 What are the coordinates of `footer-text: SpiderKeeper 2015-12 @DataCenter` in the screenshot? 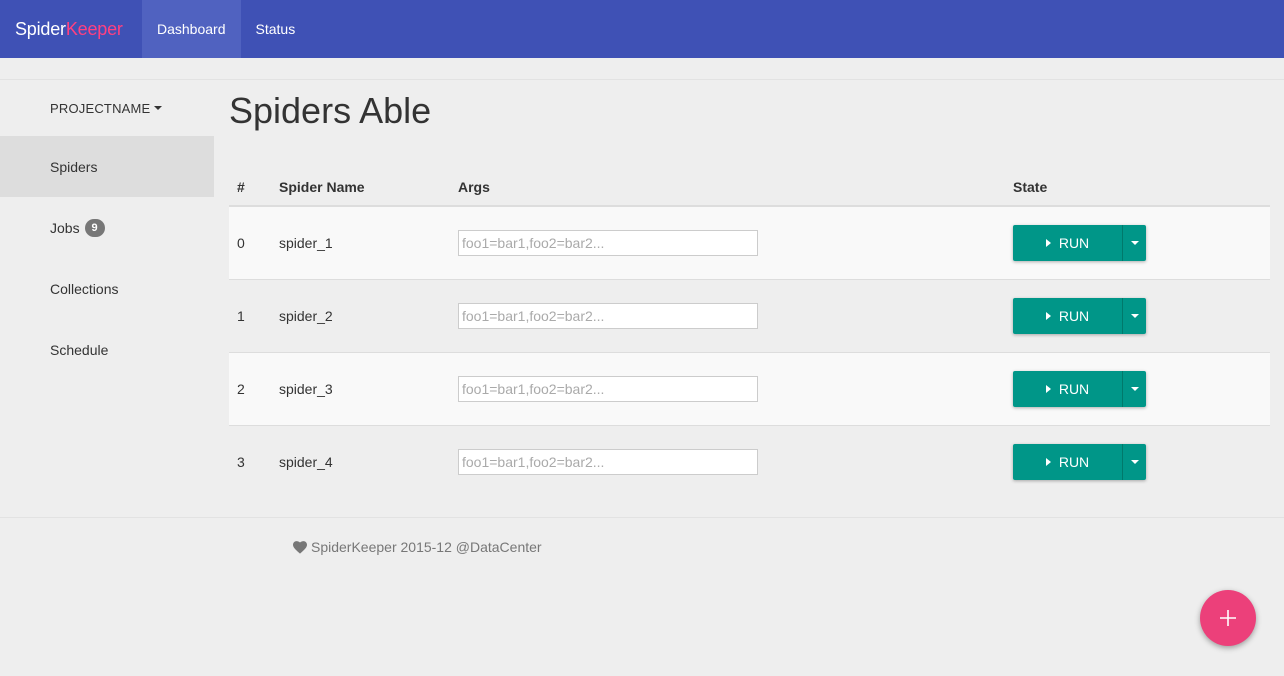 It's located at (426, 547).